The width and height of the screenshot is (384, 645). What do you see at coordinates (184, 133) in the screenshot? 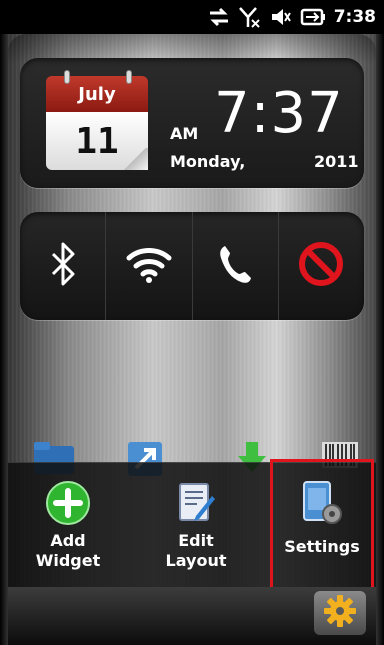
I see `time-ampm: AM` at bounding box center [184, 133].